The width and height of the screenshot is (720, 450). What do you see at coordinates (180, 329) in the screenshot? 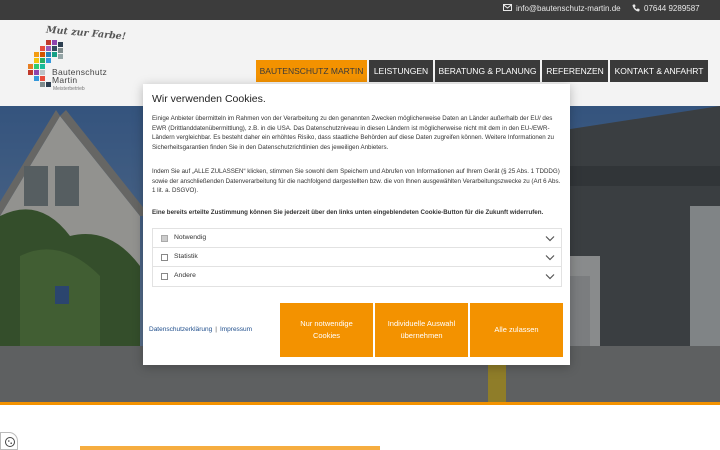
I see `privacy-policy-link: Datenschutzerklärung` at bounding box center [180, 329].